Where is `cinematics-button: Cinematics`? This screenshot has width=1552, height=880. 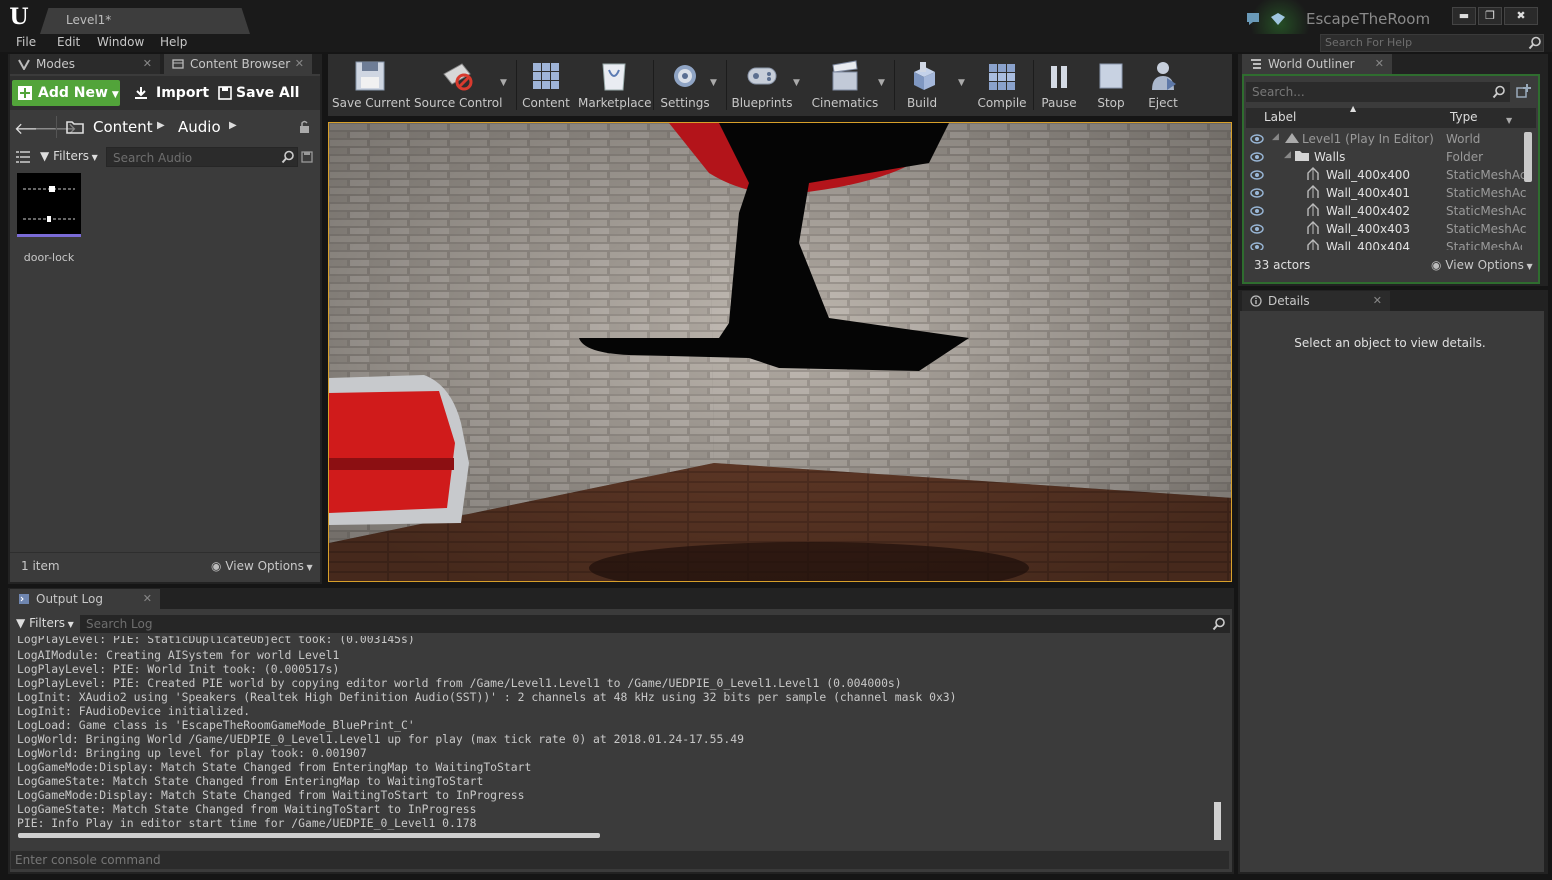 cinematics-button: Cinematics is located at coordinates (845, 85).